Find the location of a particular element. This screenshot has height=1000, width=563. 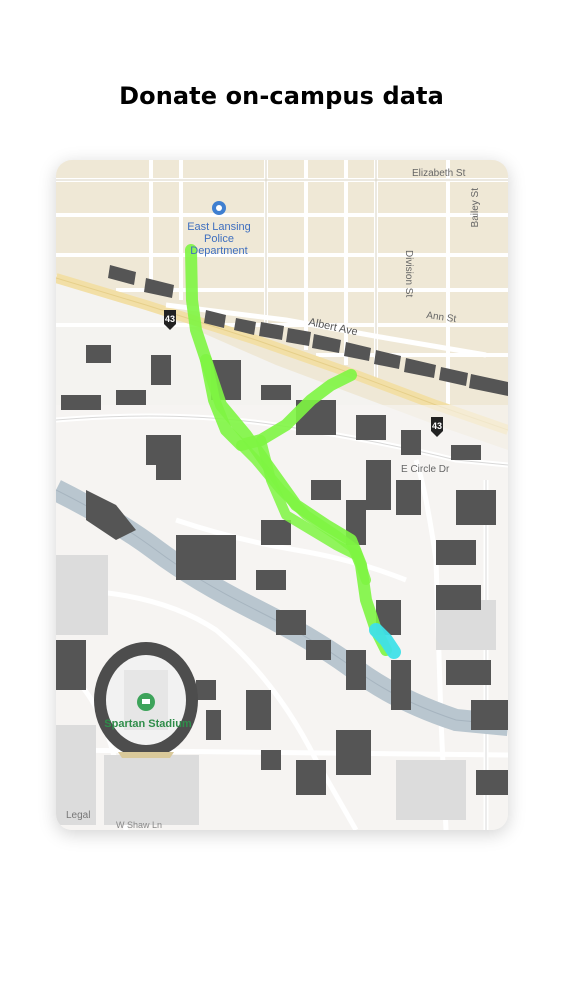

route-shield-1-number: 43 is located at coordinates (170, 319).